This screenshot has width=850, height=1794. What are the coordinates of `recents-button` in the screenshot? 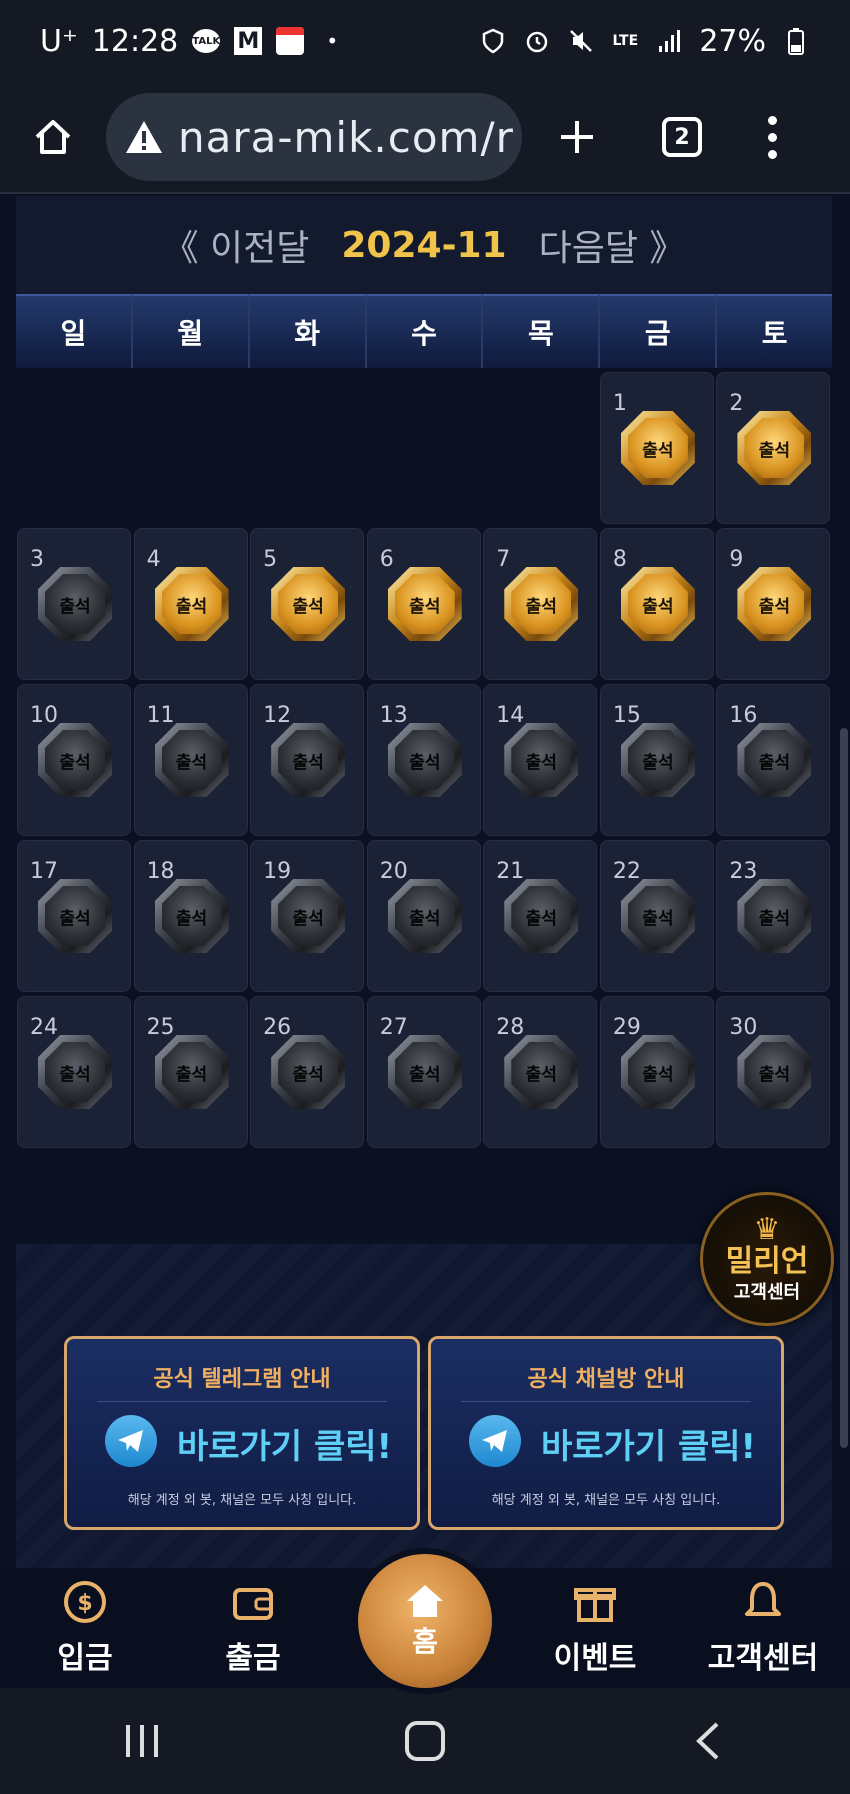 It's located at (142, 1741).